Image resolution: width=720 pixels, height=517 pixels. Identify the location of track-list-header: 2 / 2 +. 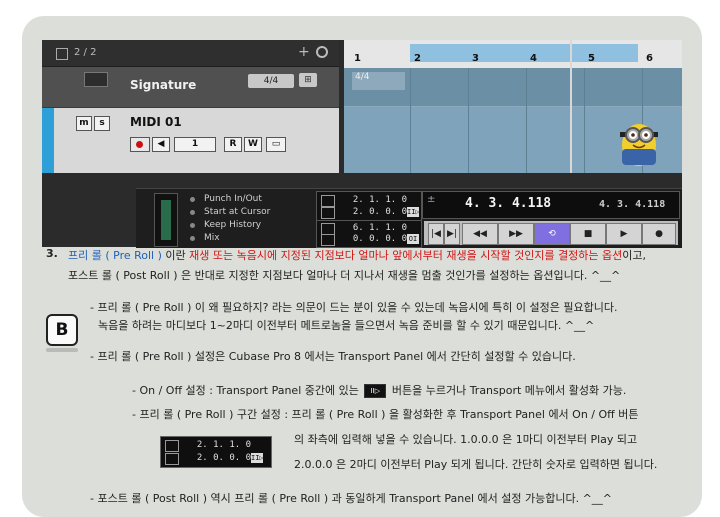
(190, 53).